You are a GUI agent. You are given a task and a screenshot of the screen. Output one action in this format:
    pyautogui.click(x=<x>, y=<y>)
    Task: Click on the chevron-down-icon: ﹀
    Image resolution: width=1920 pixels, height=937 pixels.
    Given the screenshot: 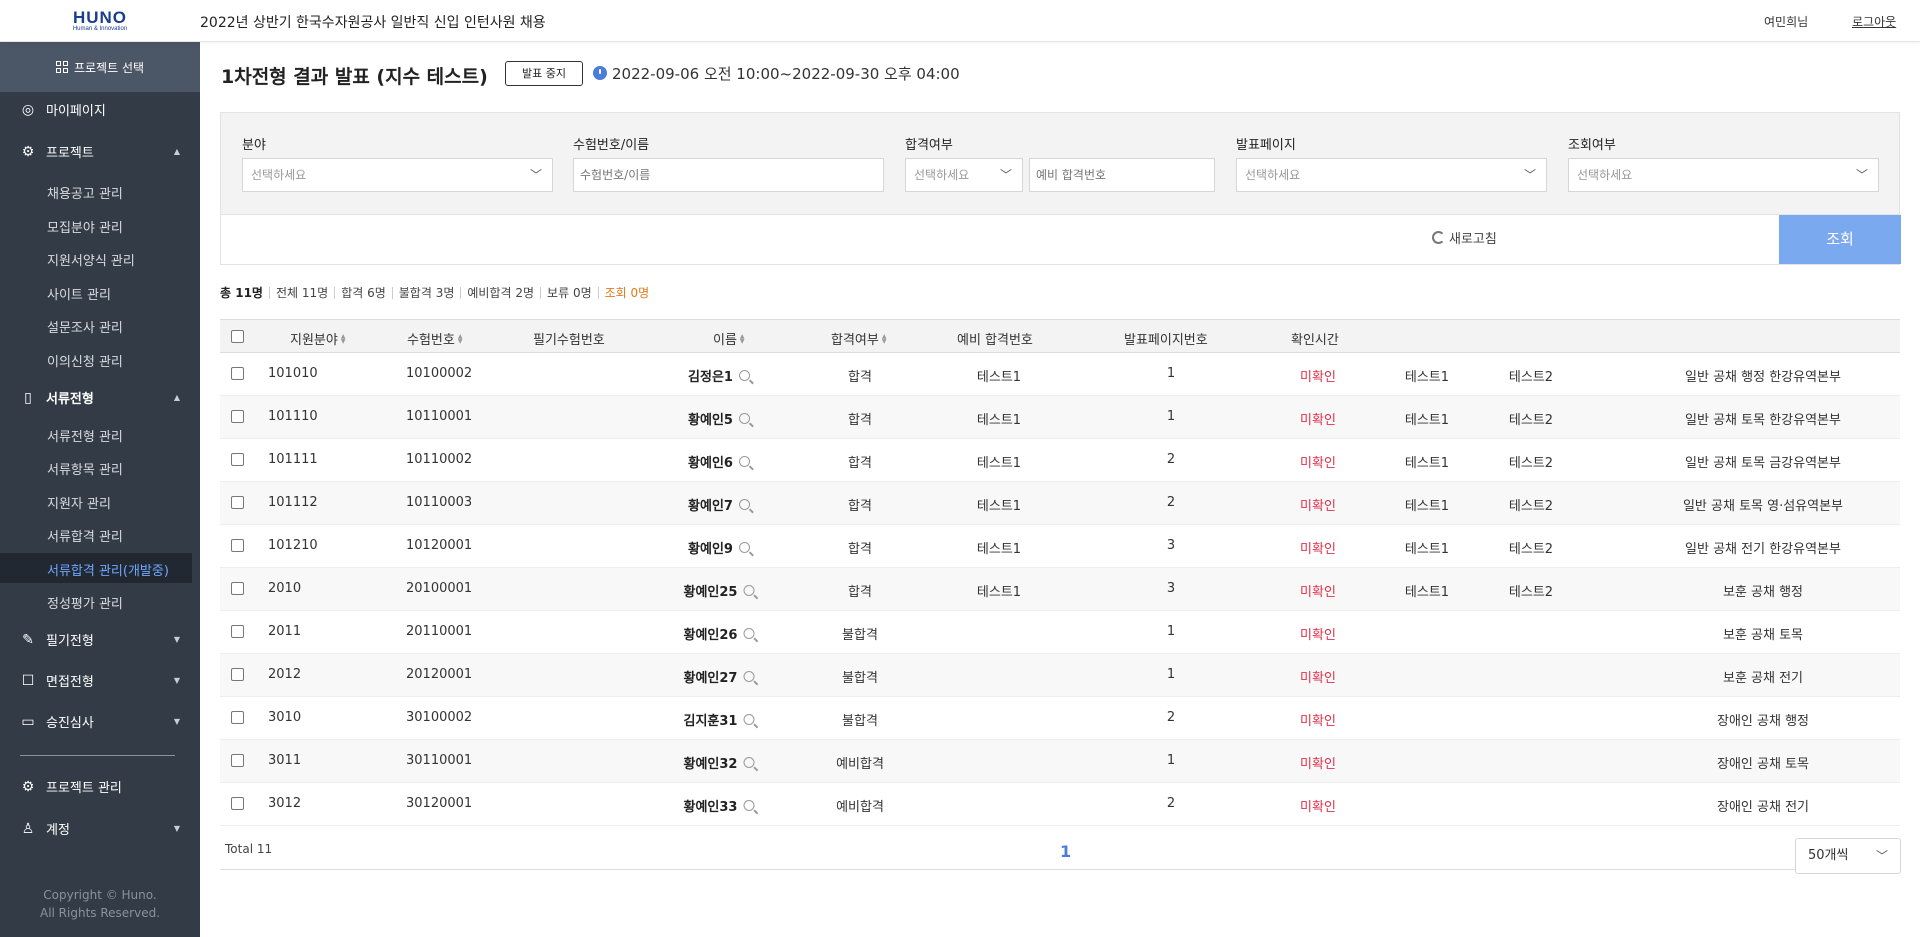 What is the action you would take?
    pyautogui.click(x=535, y=175)
    